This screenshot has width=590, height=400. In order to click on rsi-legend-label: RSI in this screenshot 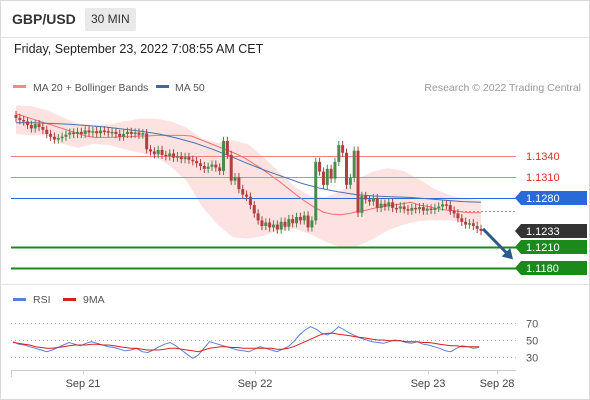, I will do `click(42, 300)`.